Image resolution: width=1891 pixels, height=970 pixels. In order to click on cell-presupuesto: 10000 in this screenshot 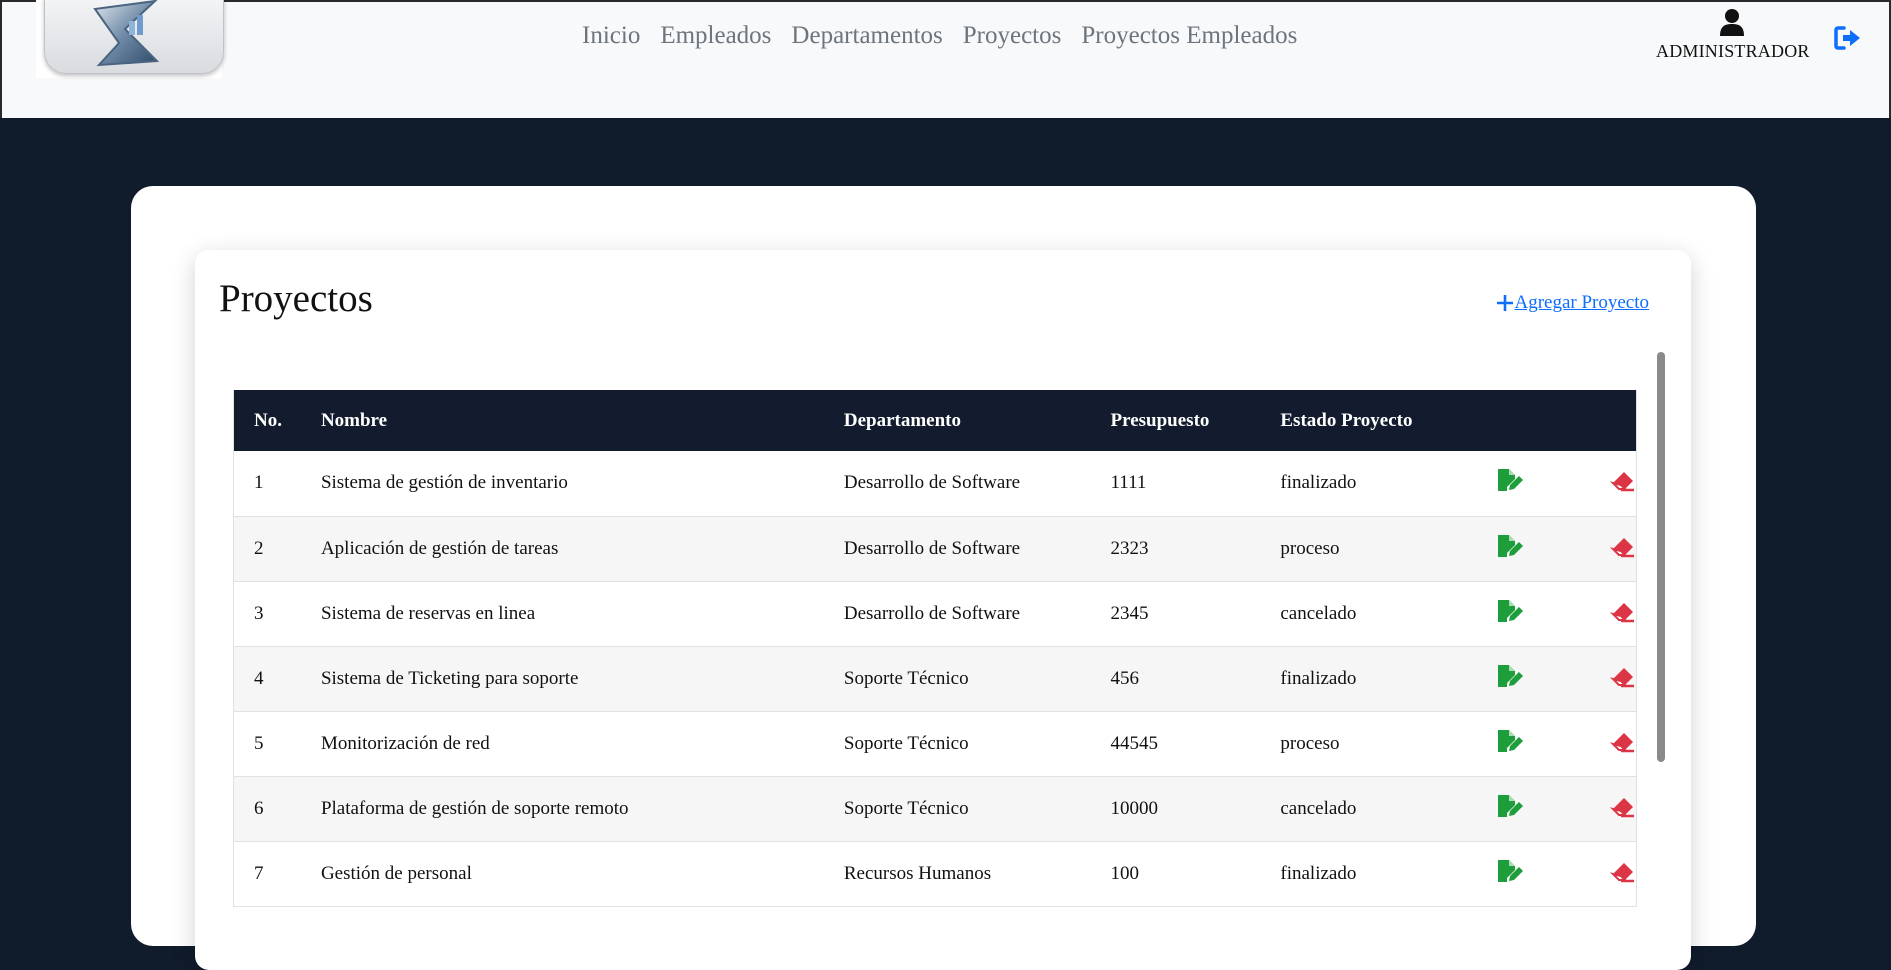, I will do `click(1175, 809)`.